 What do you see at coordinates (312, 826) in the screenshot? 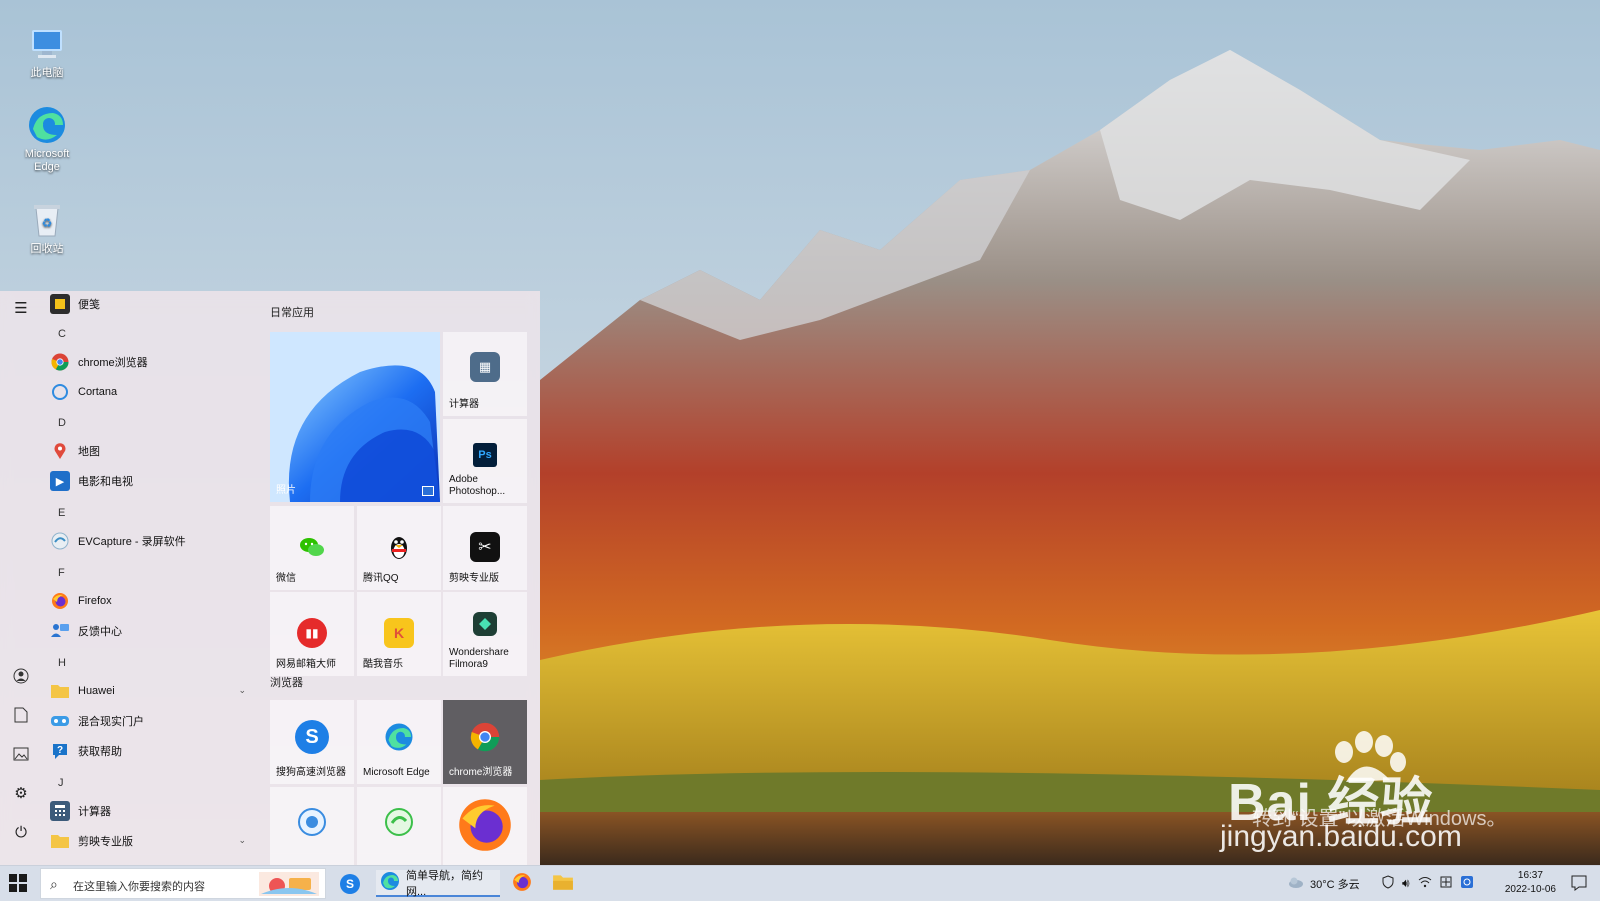
I see `tile-360-browser` at bounding box center [312, 826].